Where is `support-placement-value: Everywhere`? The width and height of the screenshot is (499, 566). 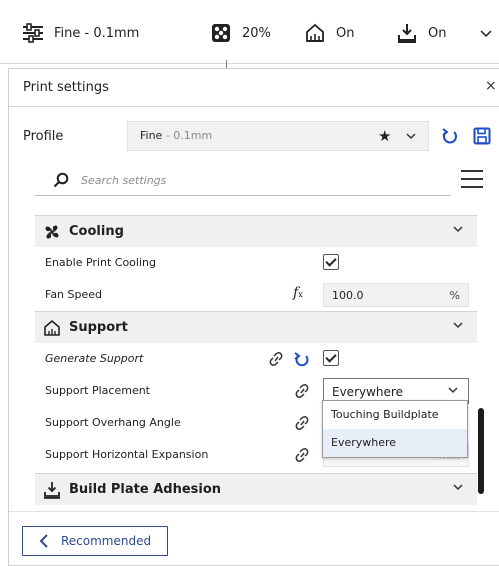
support-placement-value: Everywhere is located at coordinates (367, 392).